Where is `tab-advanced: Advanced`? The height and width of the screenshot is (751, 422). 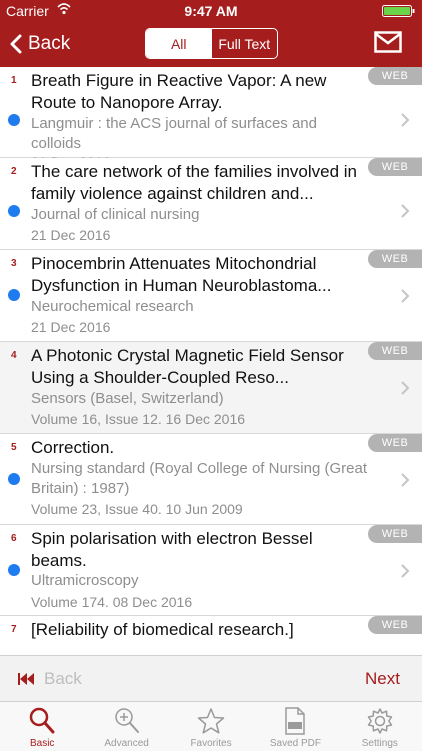
tab-advanced: Advanced is located at coordinates (126, 726).